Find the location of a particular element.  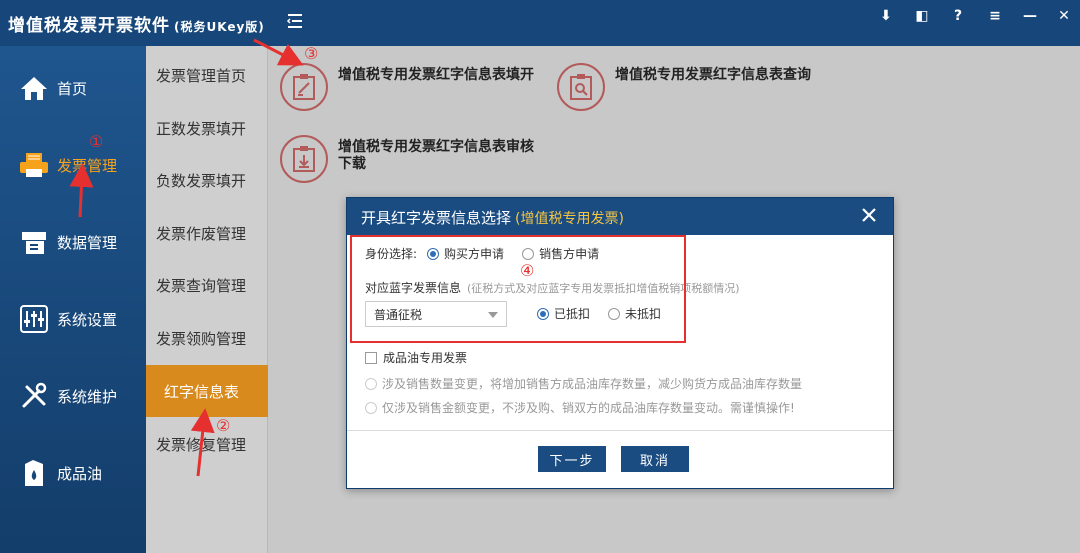

menu-icon: ≡ is located at coordinates (995, 16).